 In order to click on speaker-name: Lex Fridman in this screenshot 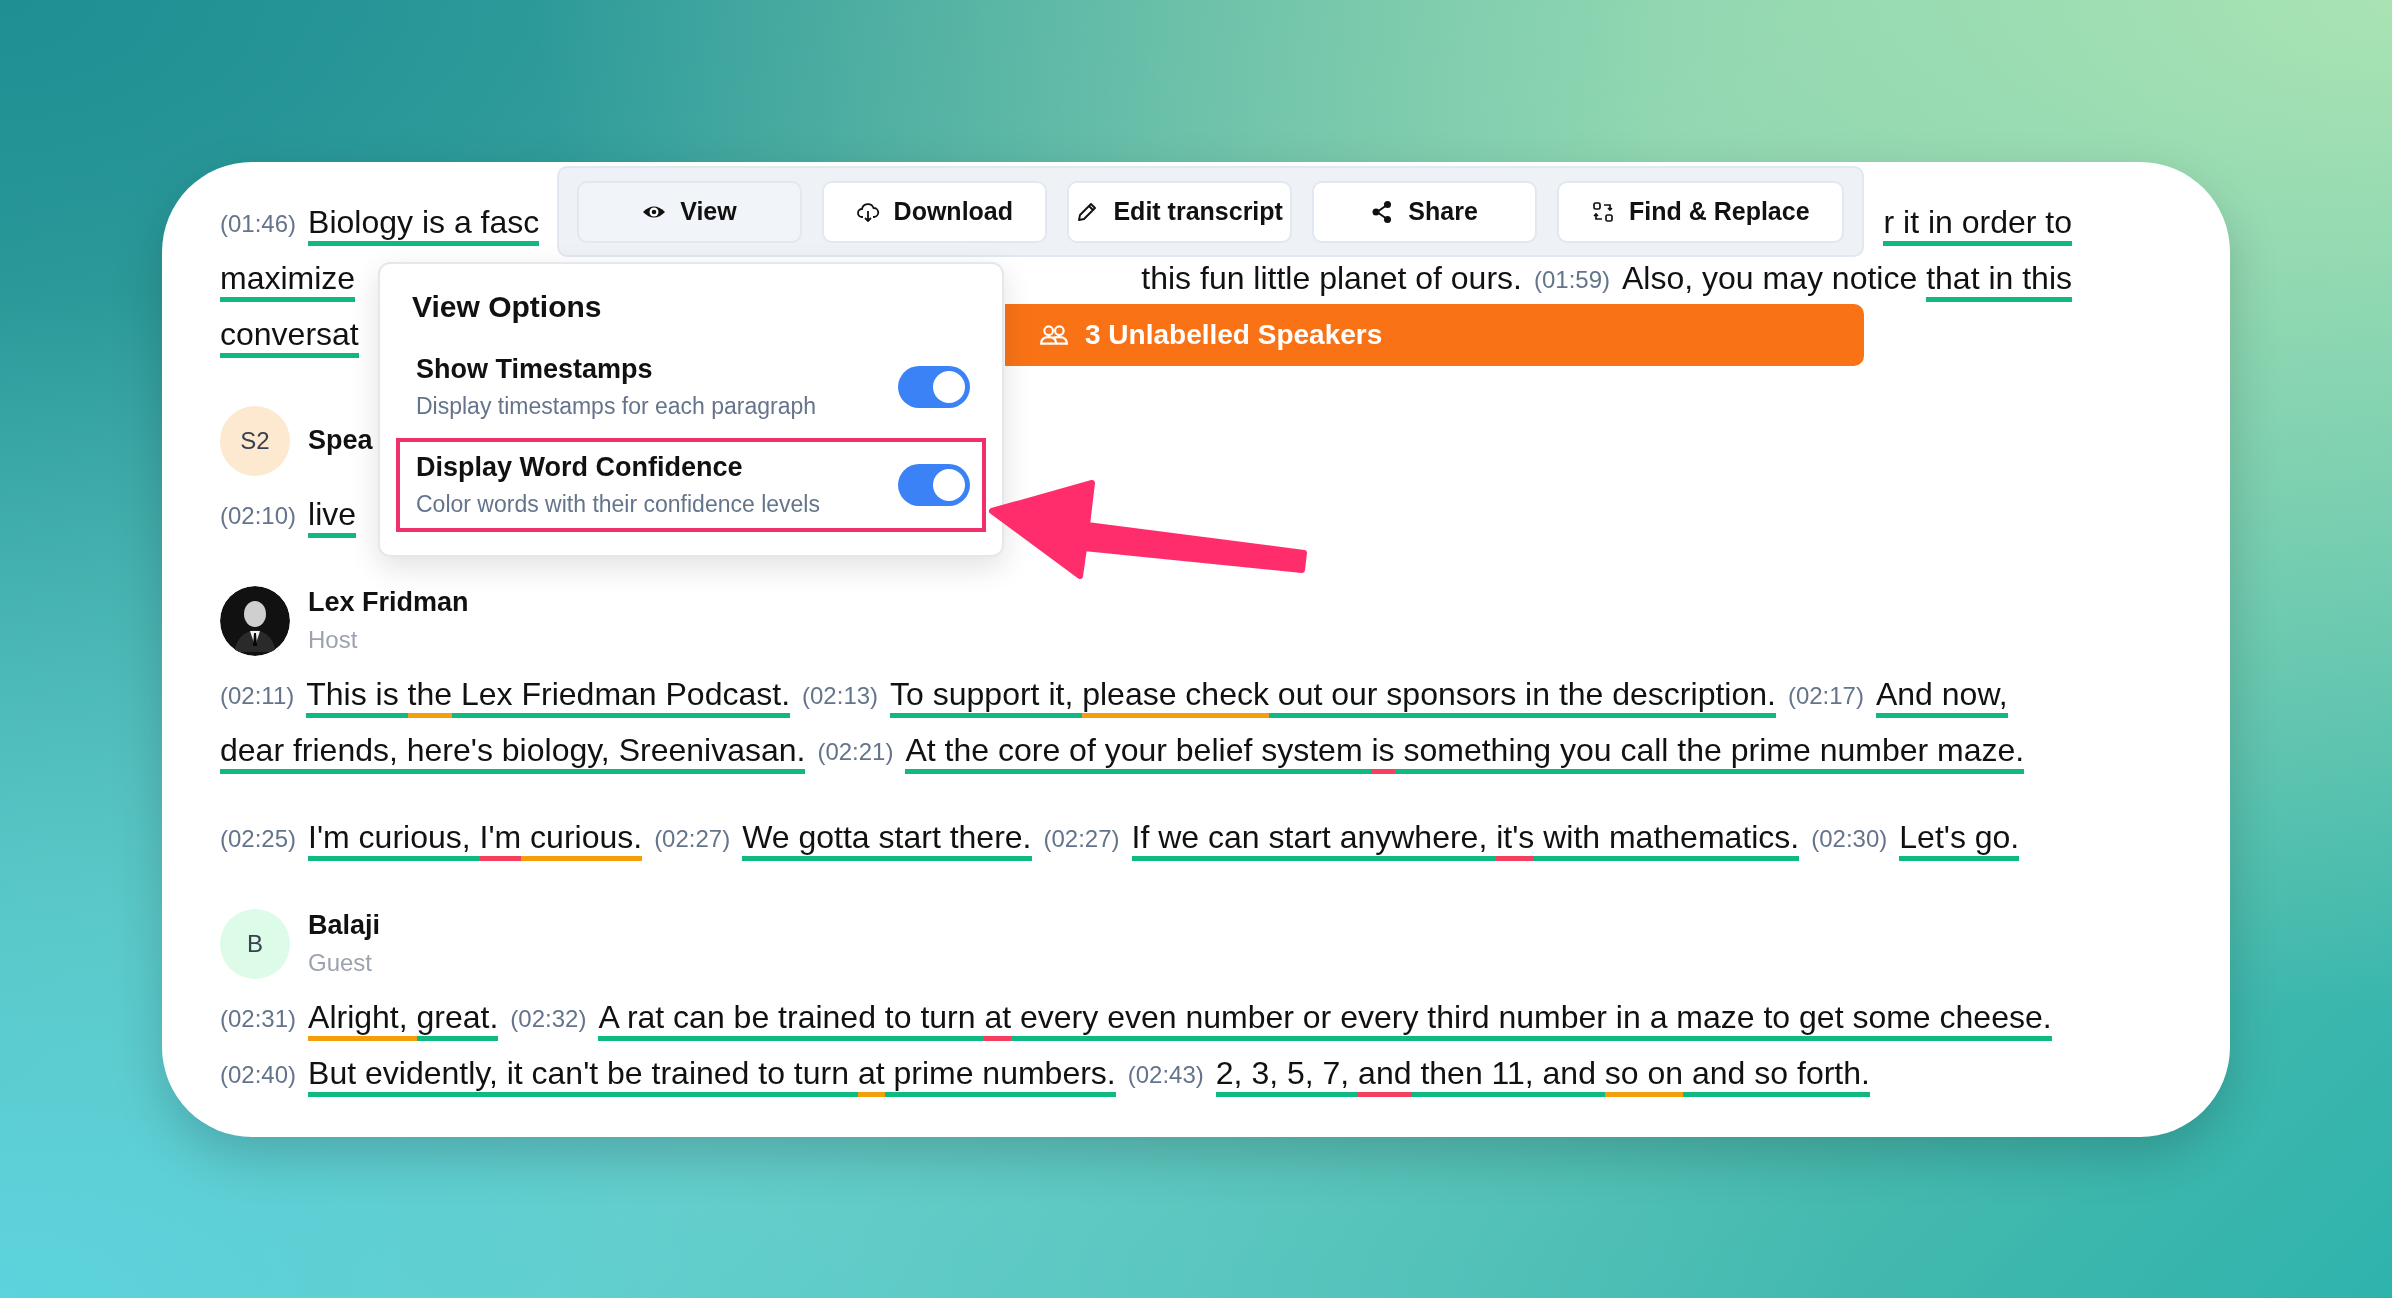, I will do `click(388, 602)`.